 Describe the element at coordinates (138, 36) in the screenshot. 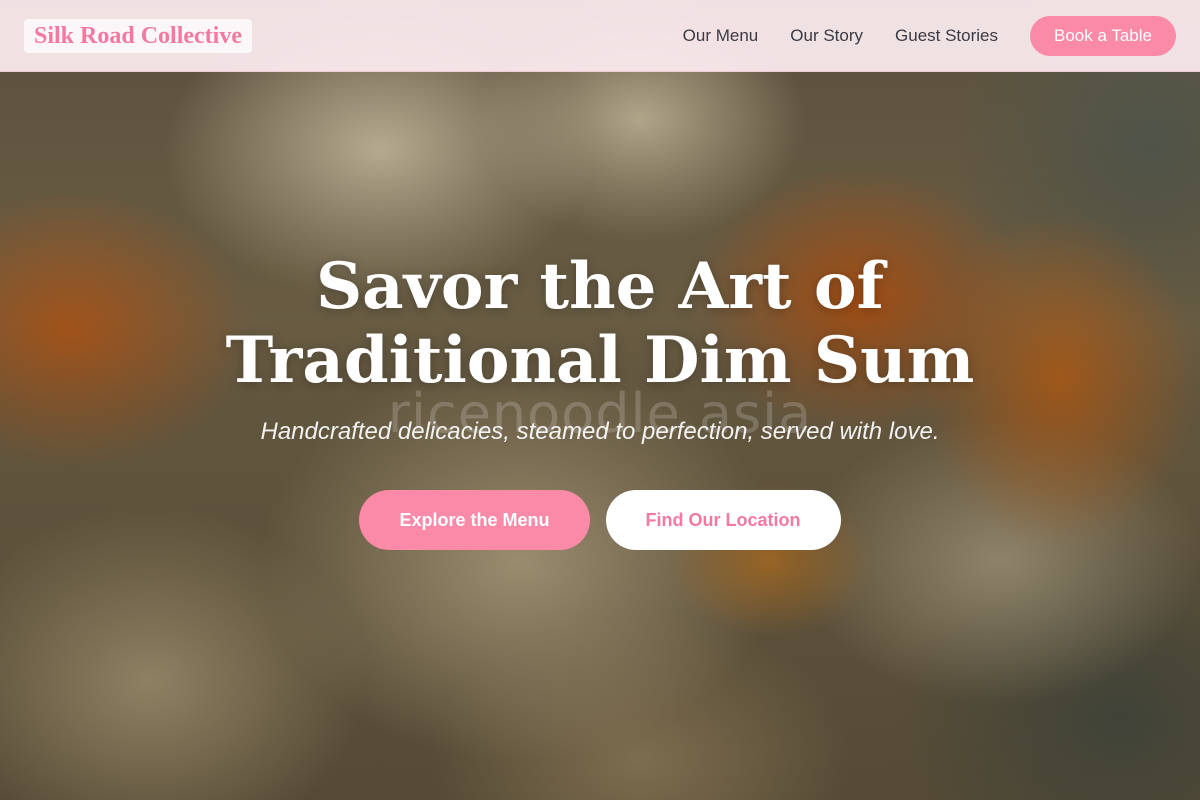

I see `brand-logo: Silk Road Collective` at that location.